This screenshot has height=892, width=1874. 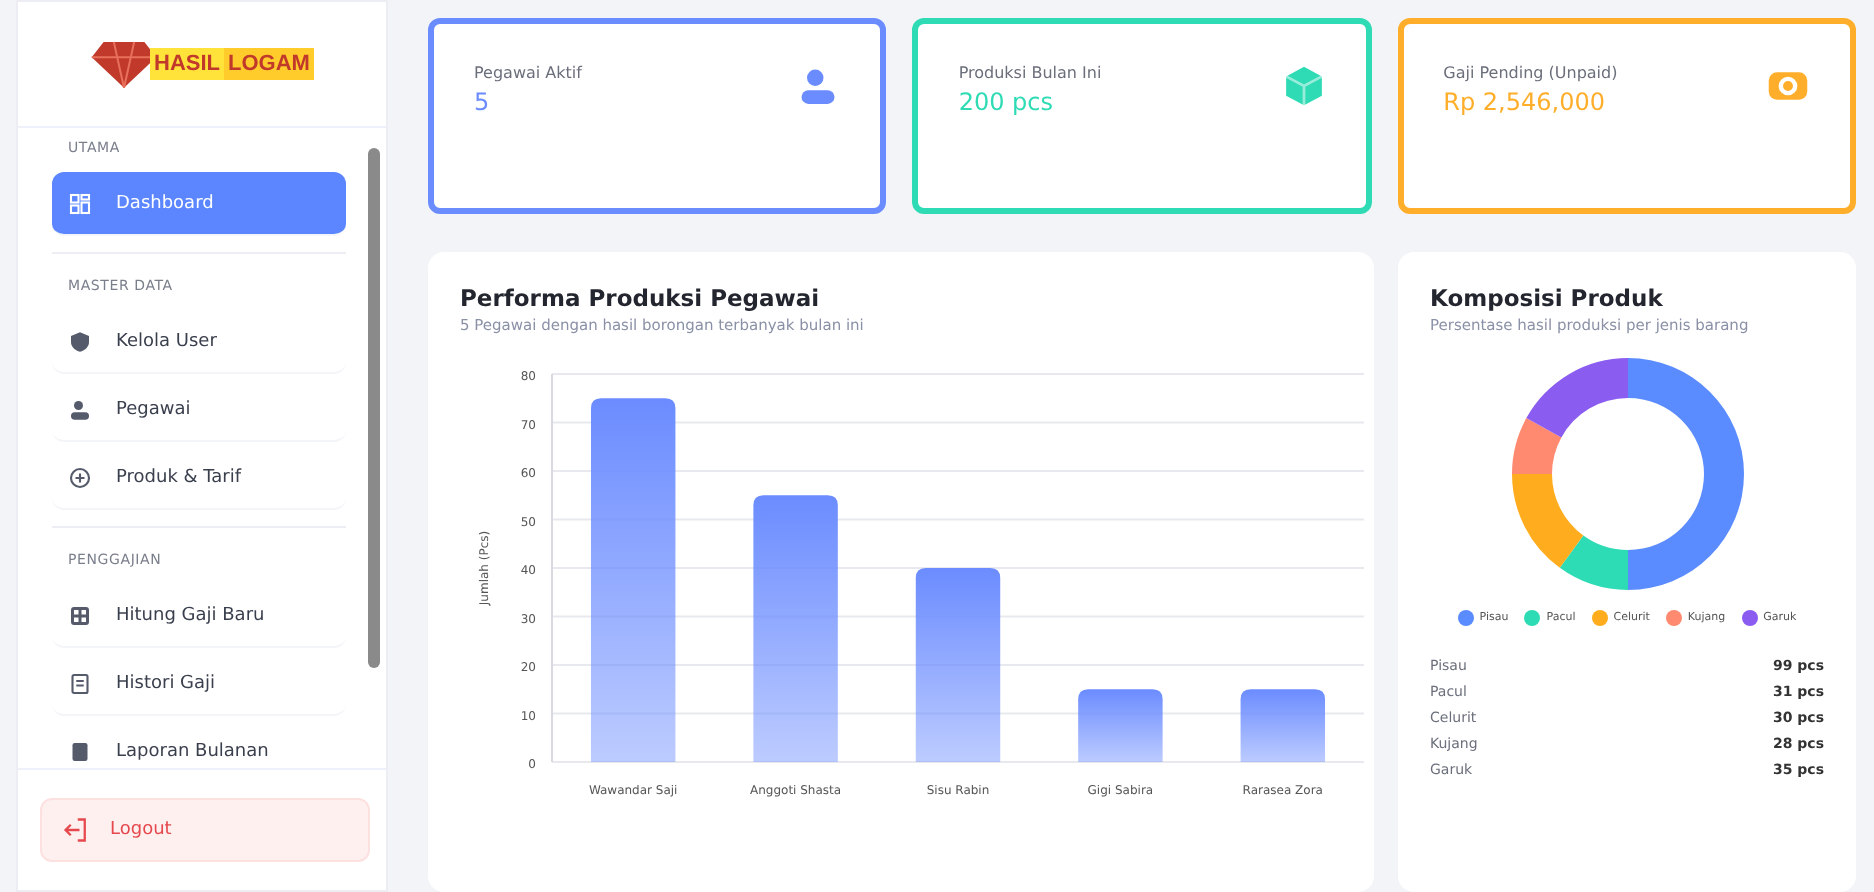 I want to click on stat-label: Produksi Bulan Ini, so click(x=1030, y=73).